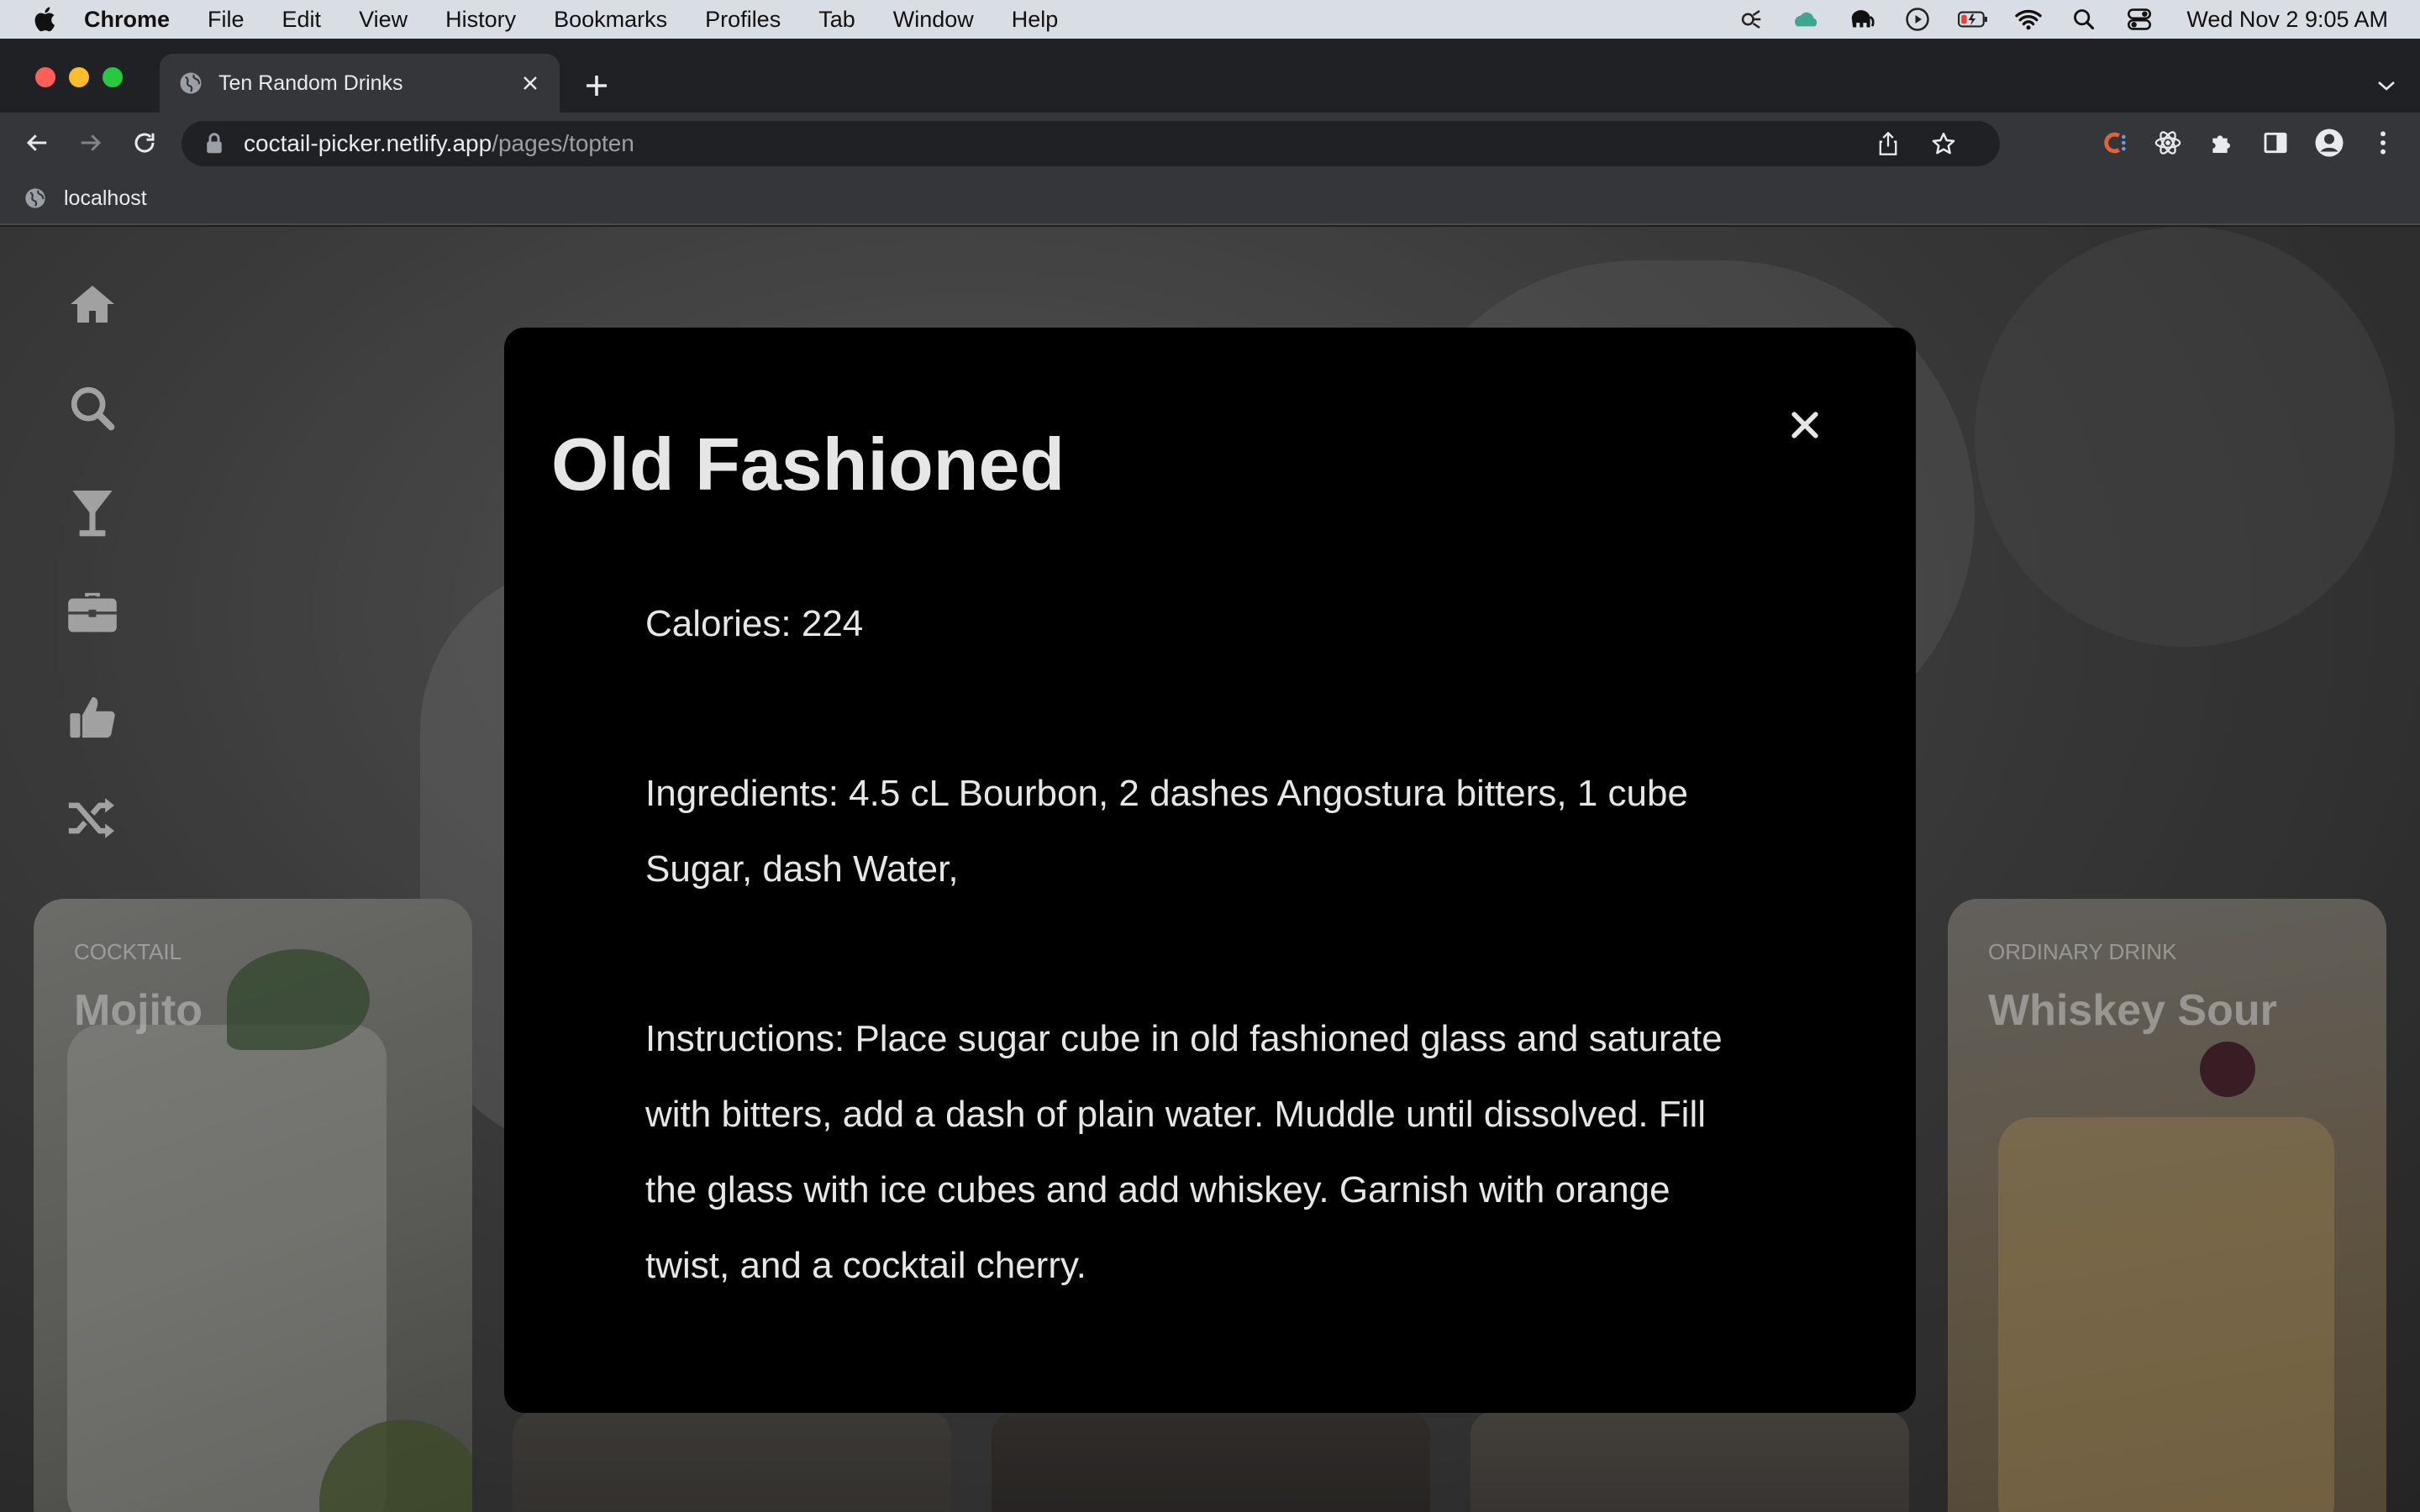 The height and width of the screenshot is (1512, 2420). What do you see at coordinates (302, 20) in the screenshot?
I see `menu-edit: Edit` at bounding box center [302, 20].